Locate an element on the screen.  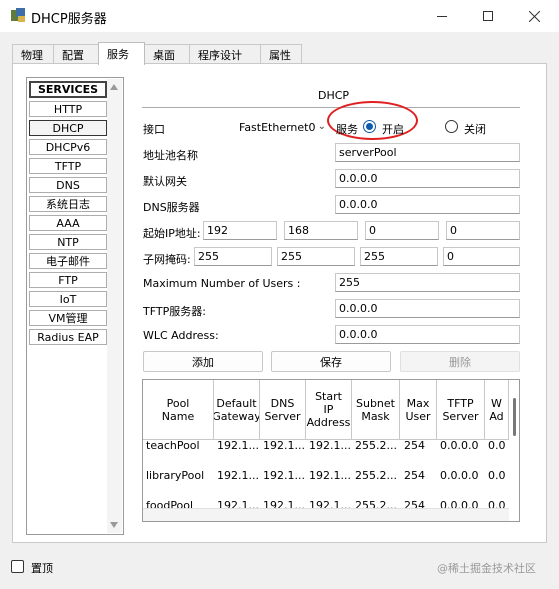
dns-input: 0.0.0.0 is located at coordinates (427, 204).